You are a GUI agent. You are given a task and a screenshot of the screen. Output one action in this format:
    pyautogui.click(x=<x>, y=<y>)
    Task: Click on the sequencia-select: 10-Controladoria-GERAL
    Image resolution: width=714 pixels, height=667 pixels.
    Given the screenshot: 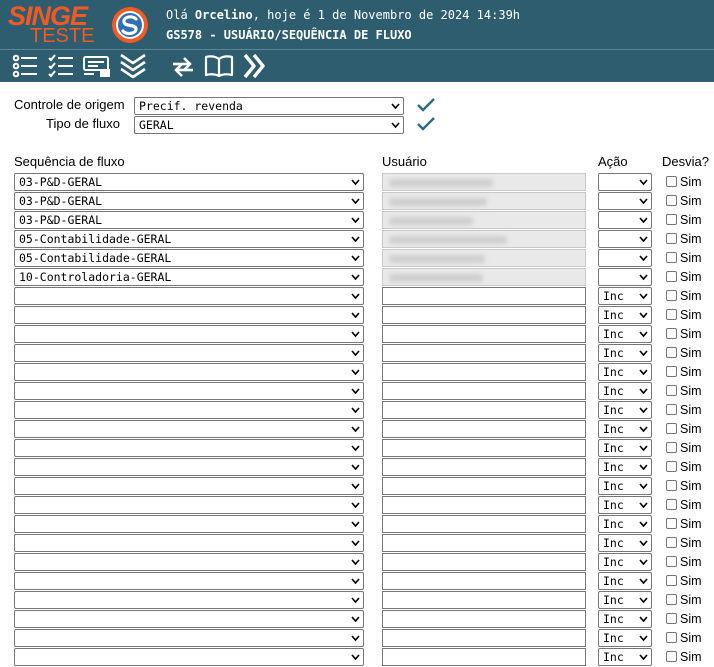 What is the action you would take?
    pyautogui.click(x=189, y=277)
    